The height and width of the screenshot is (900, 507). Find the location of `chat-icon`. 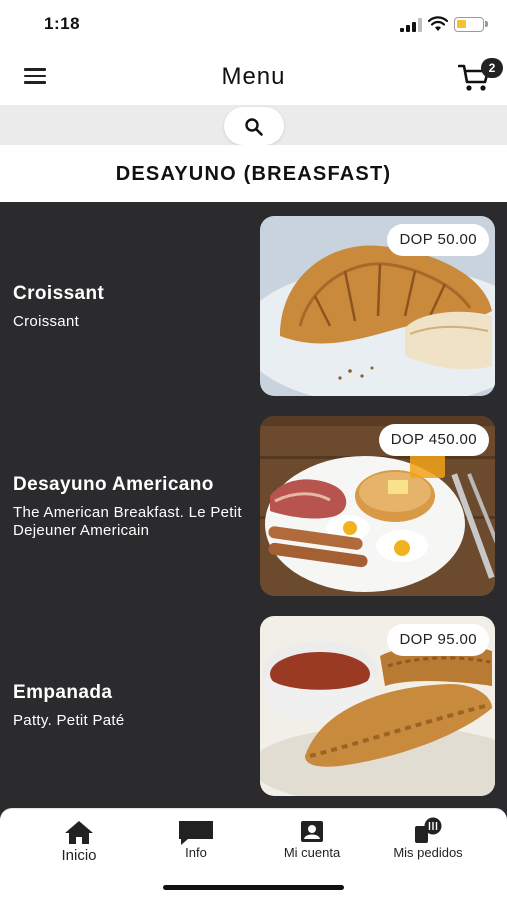

chat-icon is located at coordinates (196, 833).